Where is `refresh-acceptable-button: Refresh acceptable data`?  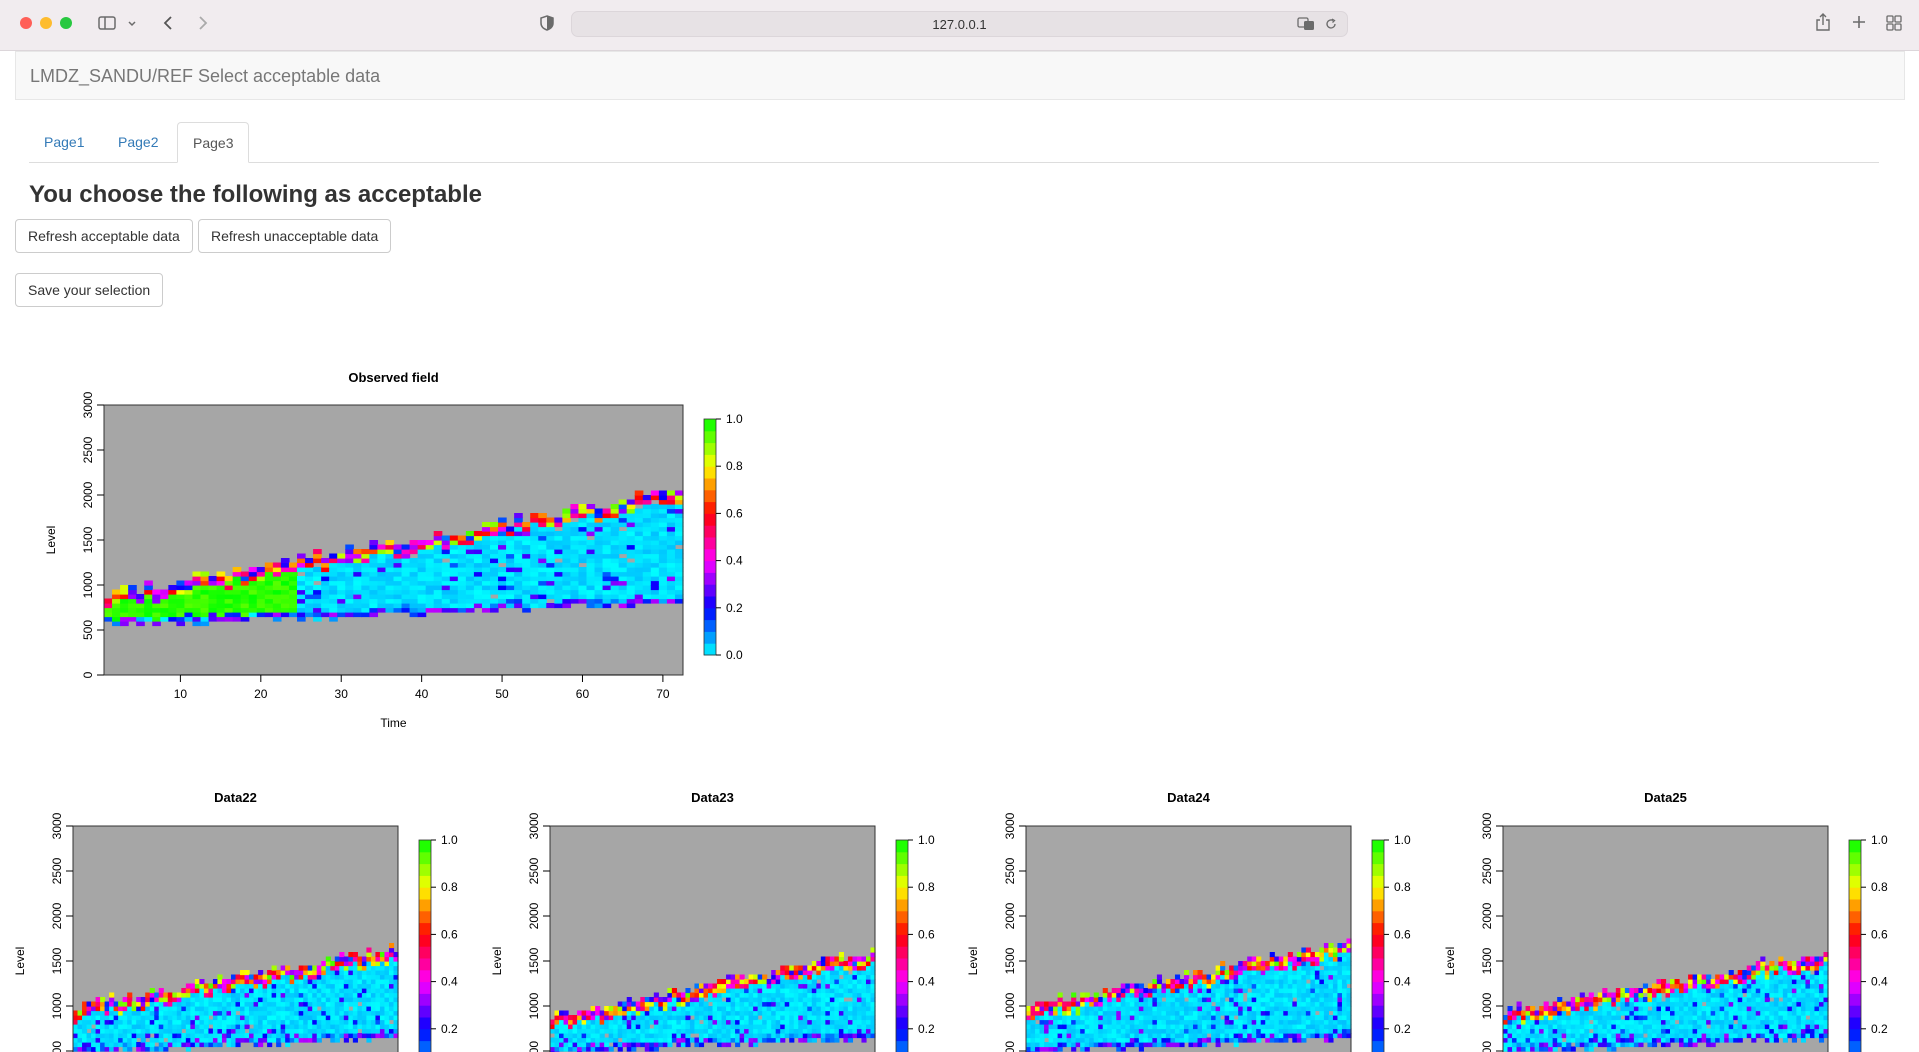
refresh-acceptable-button: Refresh acceptable data is located at coordinates (104, 236).